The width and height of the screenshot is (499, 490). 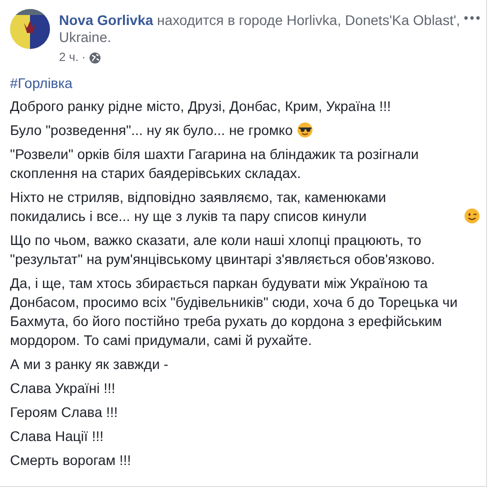 What do you see at coordinates (223, 250) in the screenshot?
I see `post-paragraph: Що по чьом, важко сказати, але коли наші хлопці працюють, то "результат" на рум'янцівському цвинтарі з'являється обов'язково.` at bounding box center [223, 250].